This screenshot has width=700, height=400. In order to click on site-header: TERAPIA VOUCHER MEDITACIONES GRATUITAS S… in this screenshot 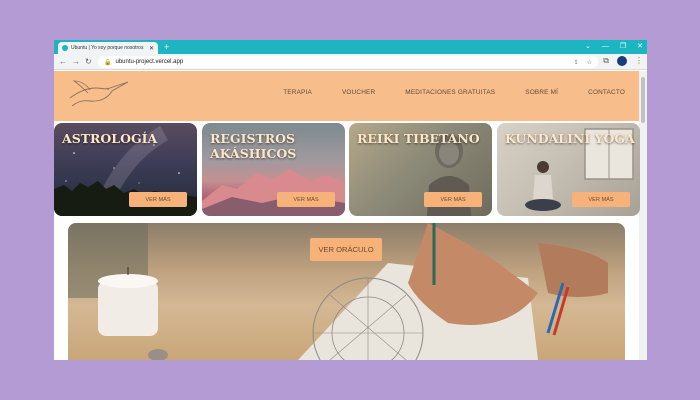, I will do `click(346, 96)`.